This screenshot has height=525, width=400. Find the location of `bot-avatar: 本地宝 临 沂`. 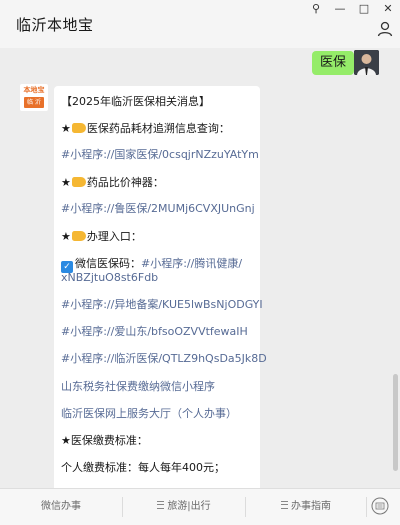

bot-avatar: 本地宝 临 沂 is located at coordinates (34, 97).